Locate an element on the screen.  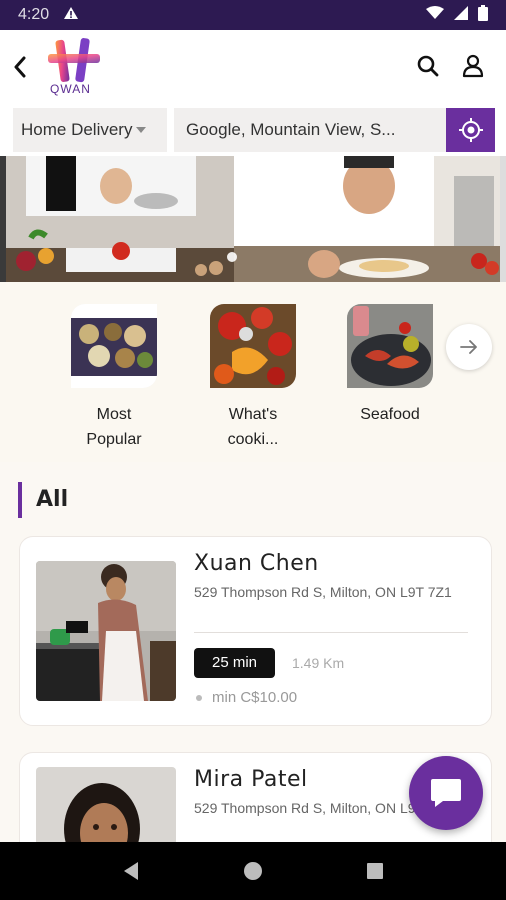
crosshair-icon is located at coordinates (470, 130).